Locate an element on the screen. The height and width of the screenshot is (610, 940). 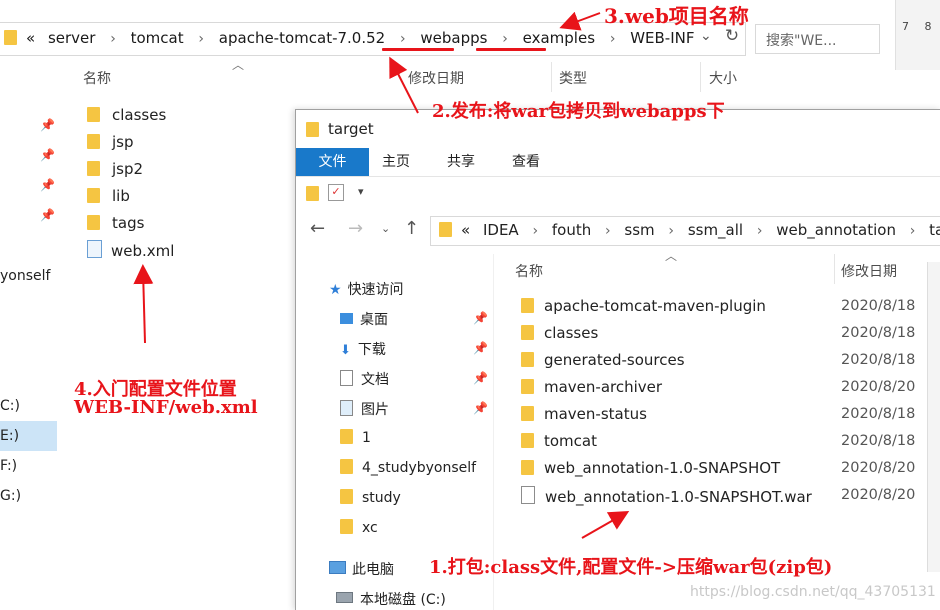
arrow-to-war is located at coordinates (605, 525).